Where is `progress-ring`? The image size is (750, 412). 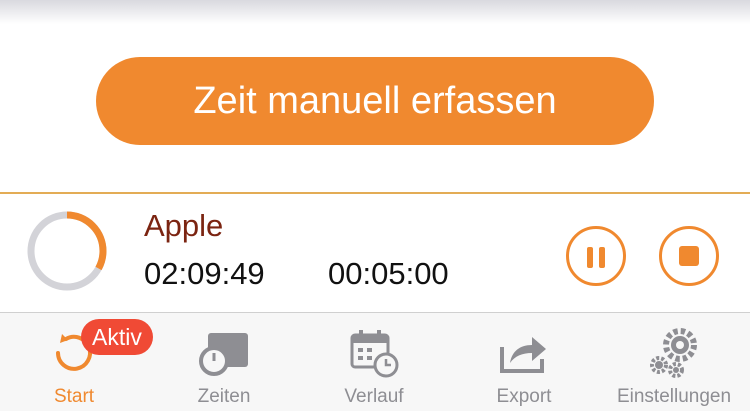
progress-ring is located at coordinates (67, 251).